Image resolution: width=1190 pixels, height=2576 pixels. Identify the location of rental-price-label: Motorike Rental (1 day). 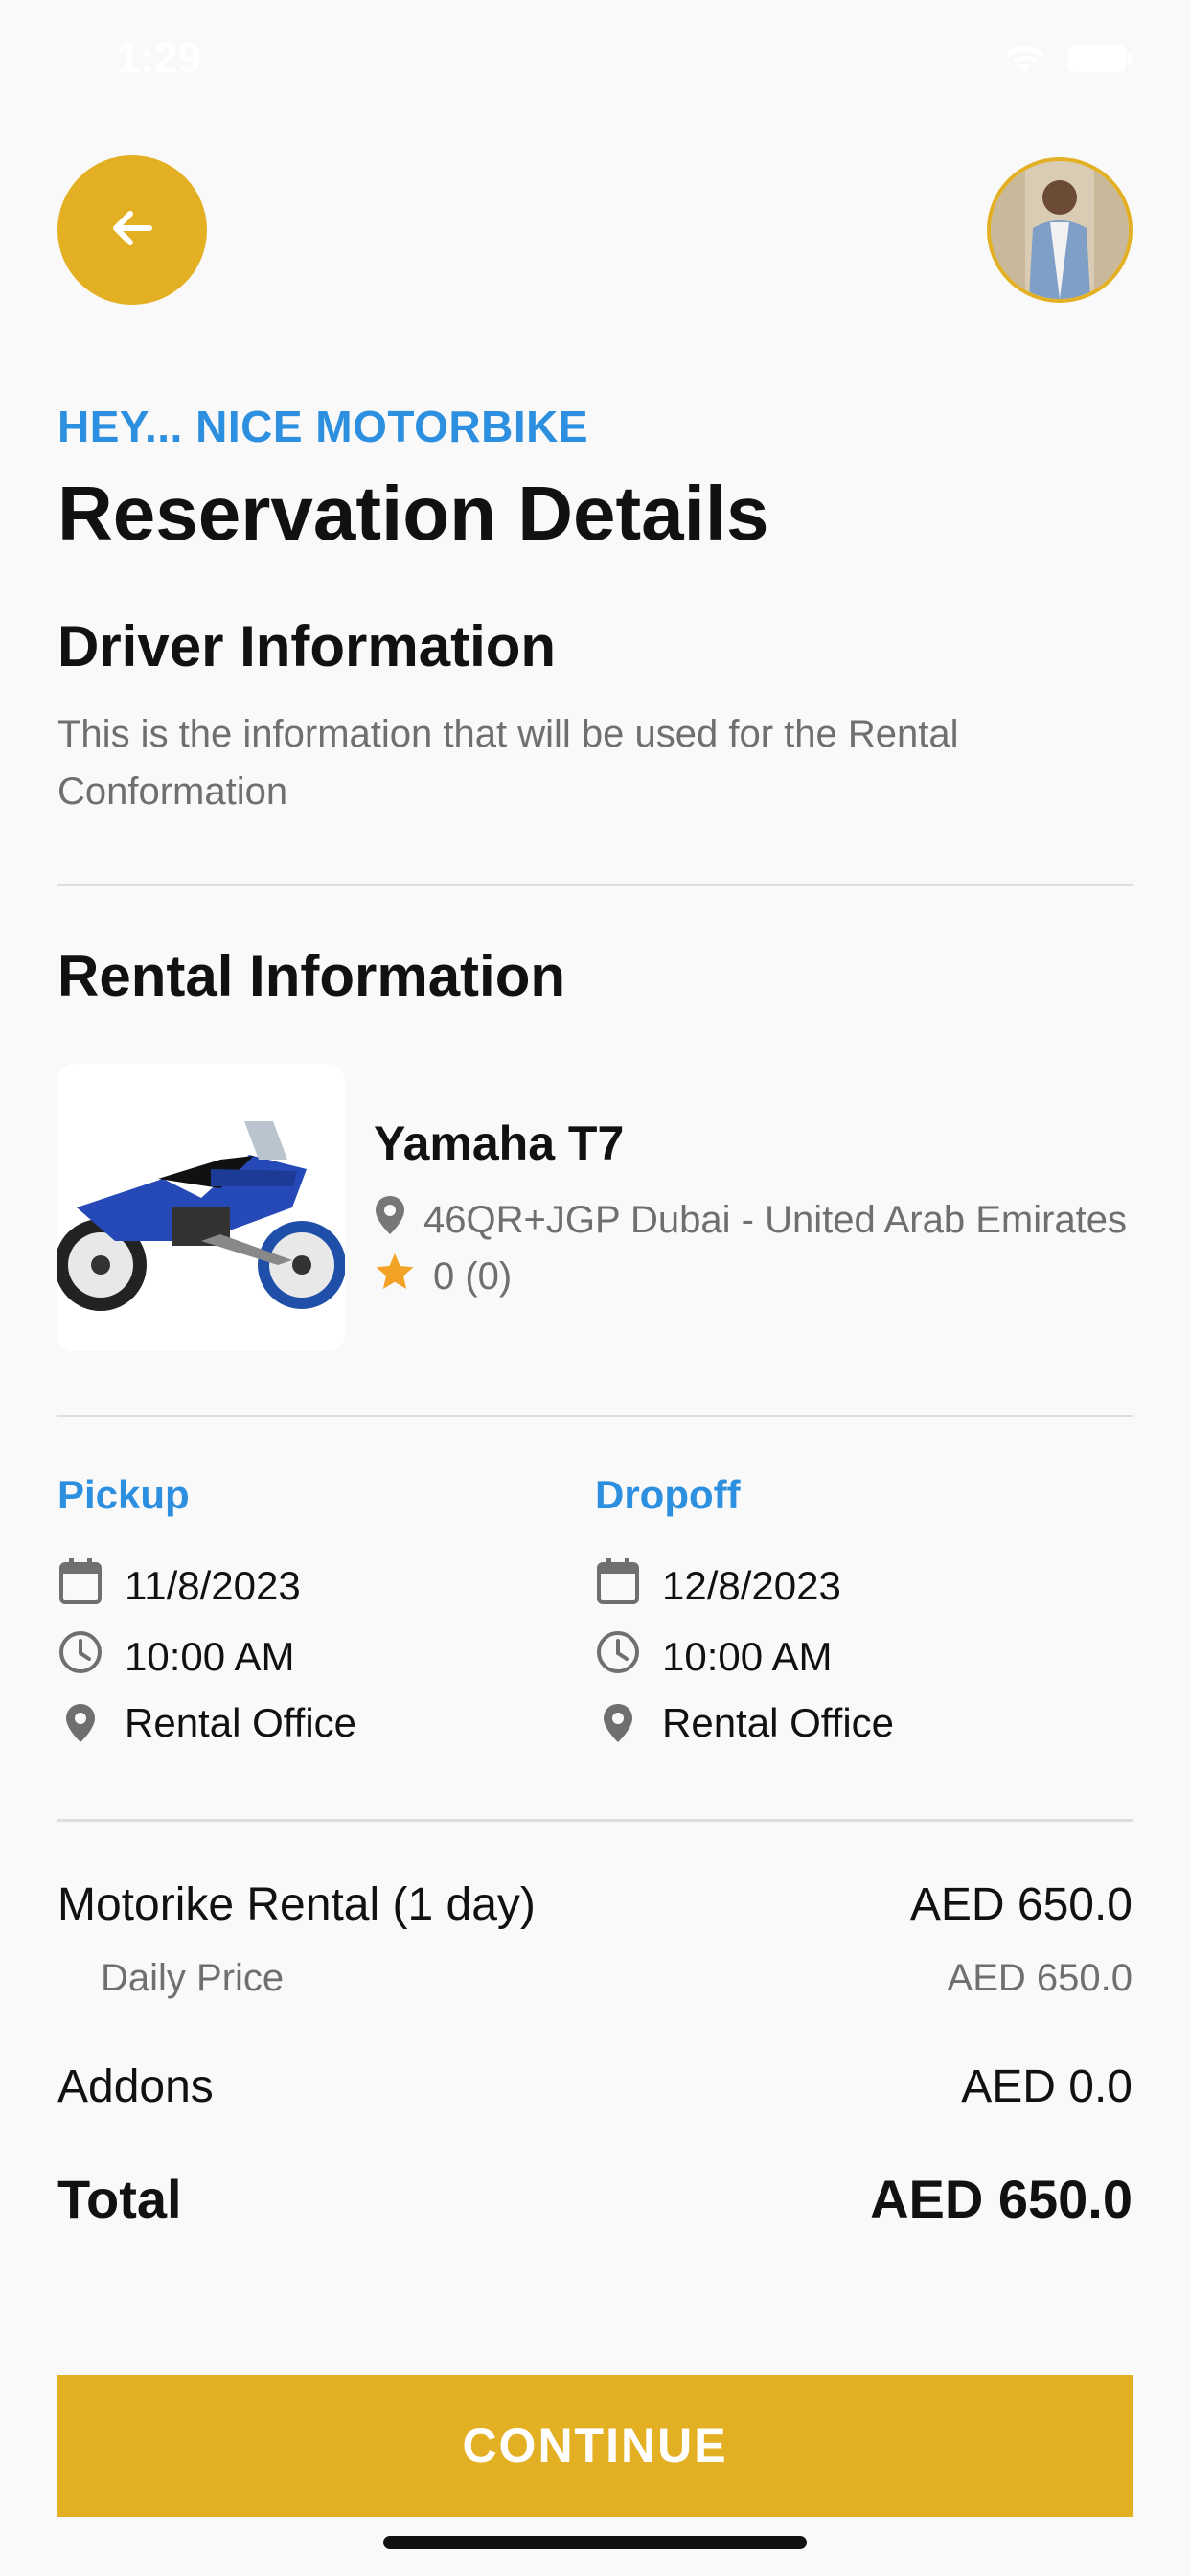
(296, 1904).